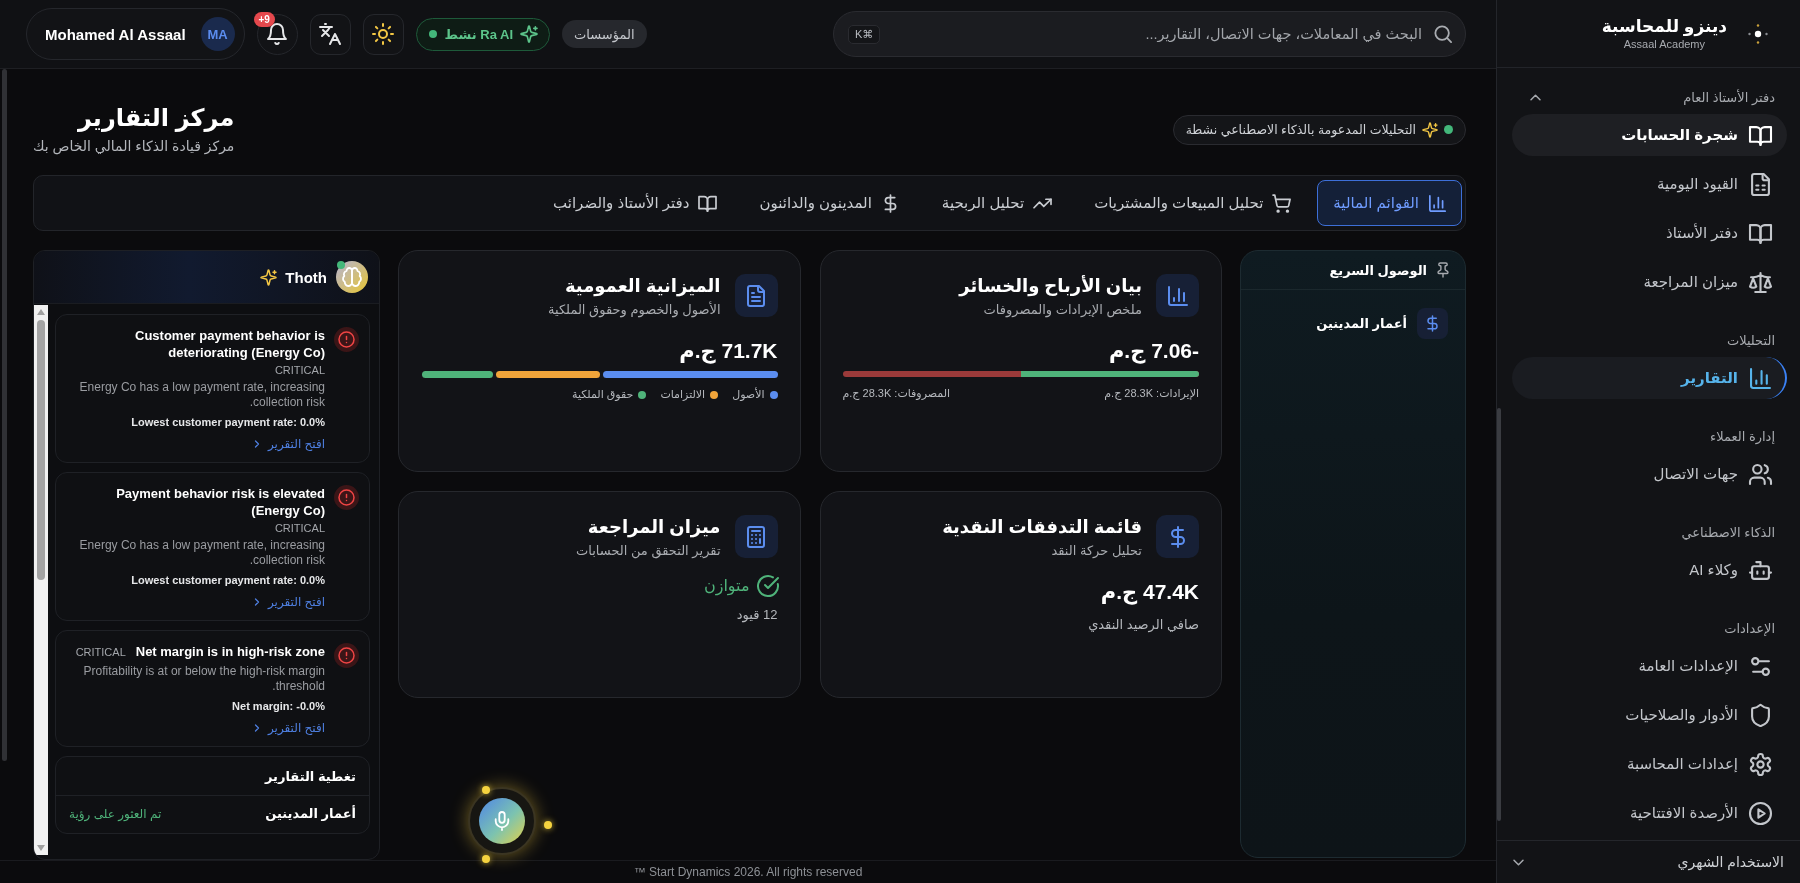 The width and height of the screenshot is (1800, 883). I want to click on mic-icon, so click(502, 821).